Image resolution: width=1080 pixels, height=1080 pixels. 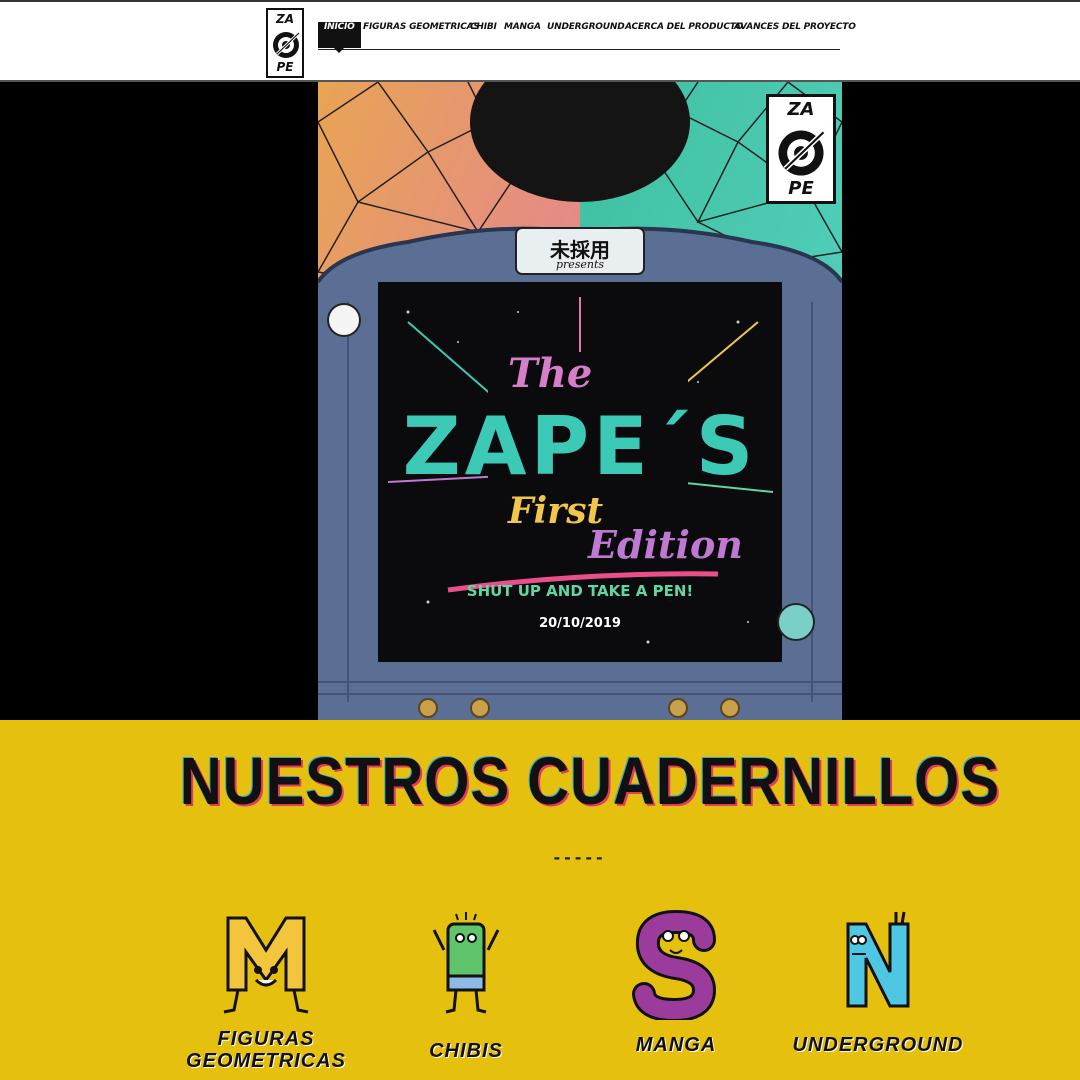 I want to click on card-label: CHIBIS, so click(x=466, y=1051).